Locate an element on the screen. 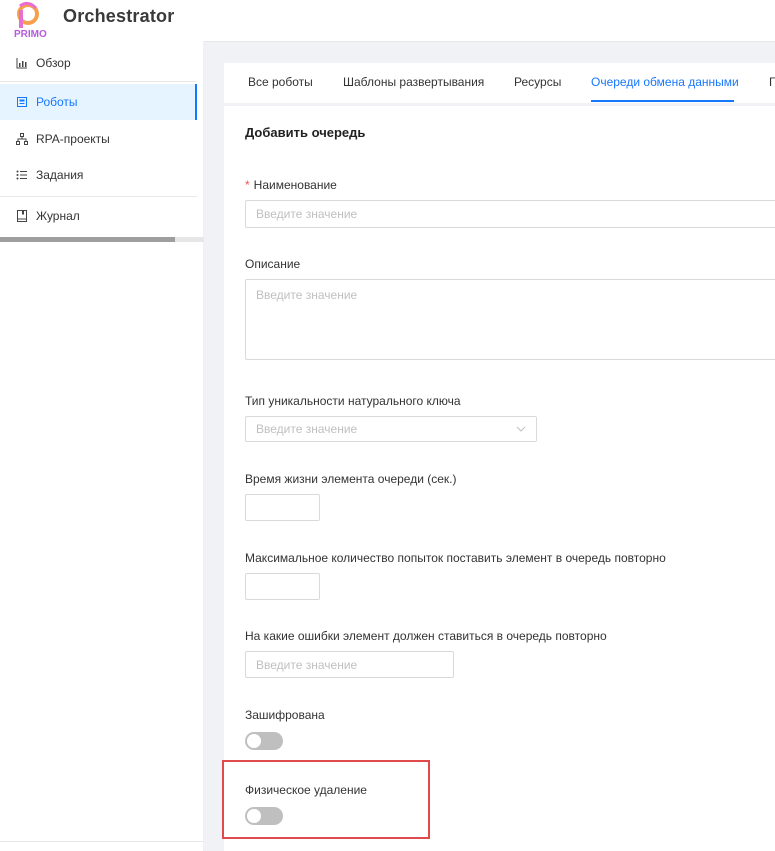  sidebar-item-tasks: Задания is located at coordinates (98, 175).